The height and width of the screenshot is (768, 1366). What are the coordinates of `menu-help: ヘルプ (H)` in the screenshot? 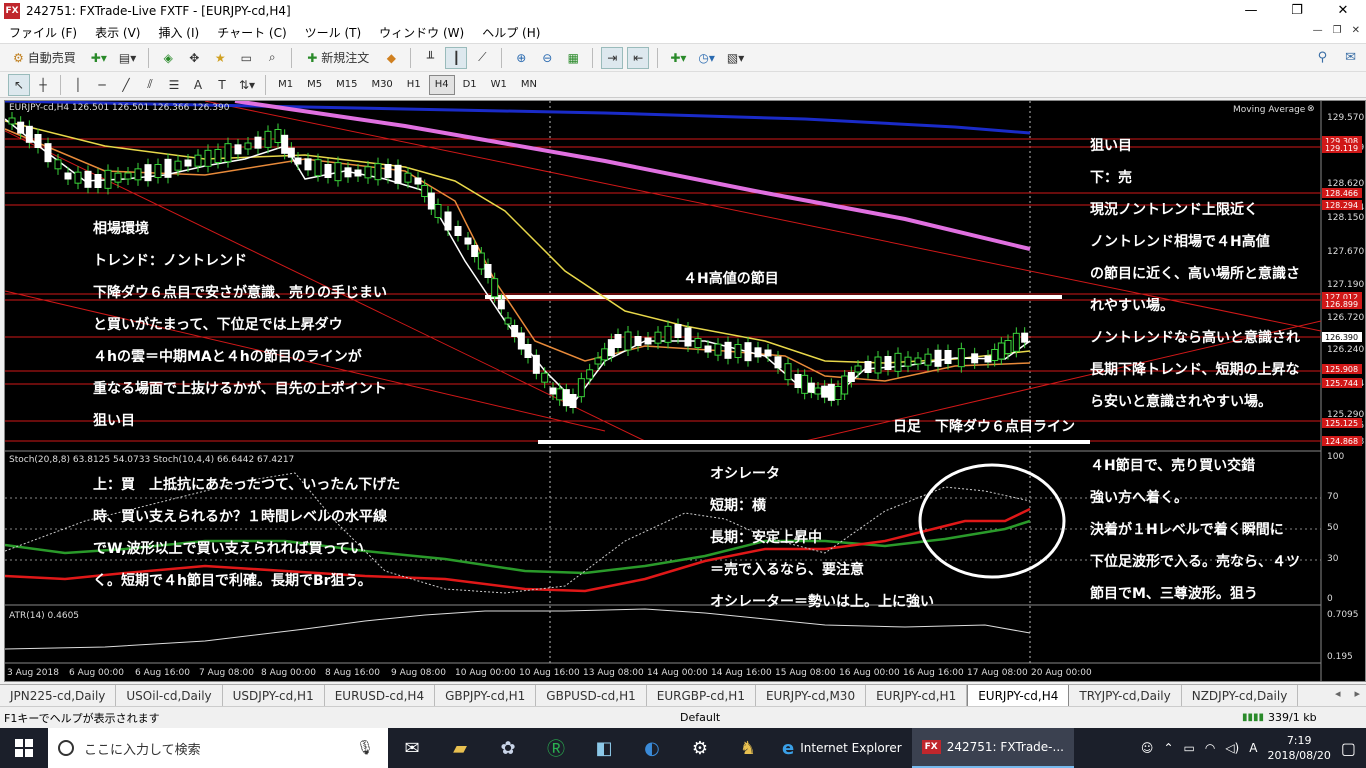 It's located at (511, 32).